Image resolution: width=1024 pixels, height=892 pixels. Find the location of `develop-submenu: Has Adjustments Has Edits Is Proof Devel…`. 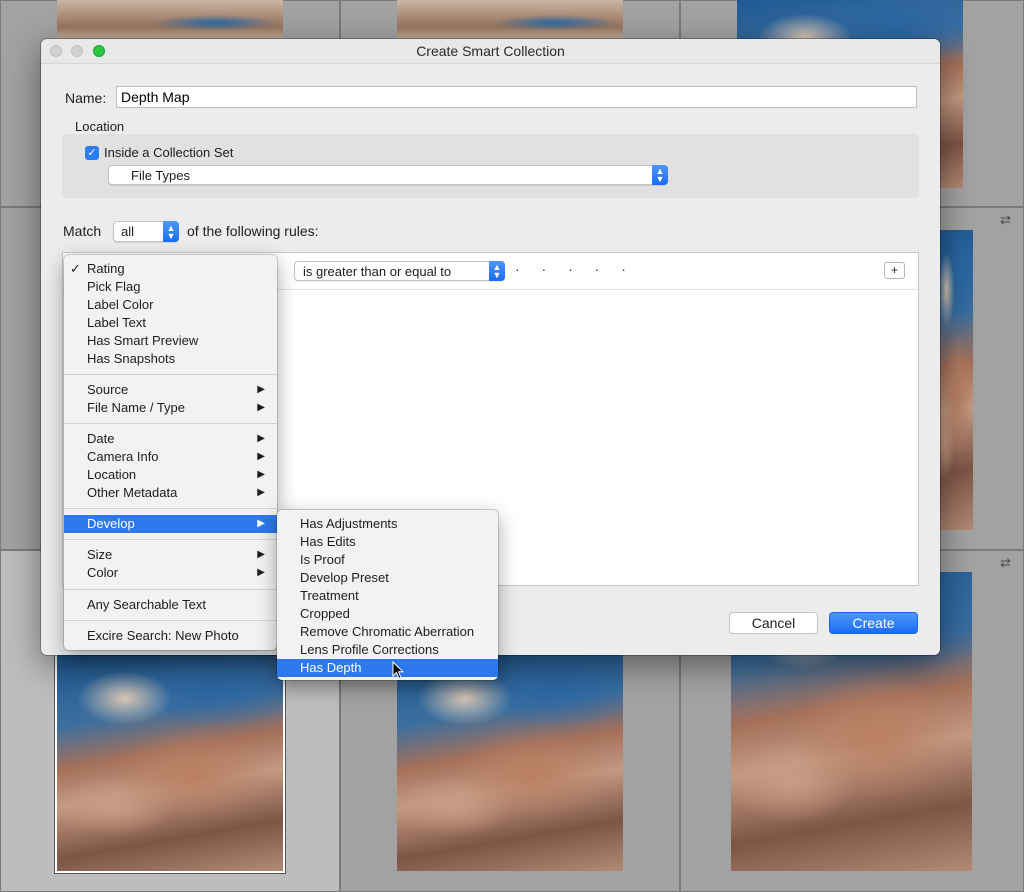

develop-submenu: Has Adjustments Has Edits Is Proof Devel… is located at coordinates (387, 595).